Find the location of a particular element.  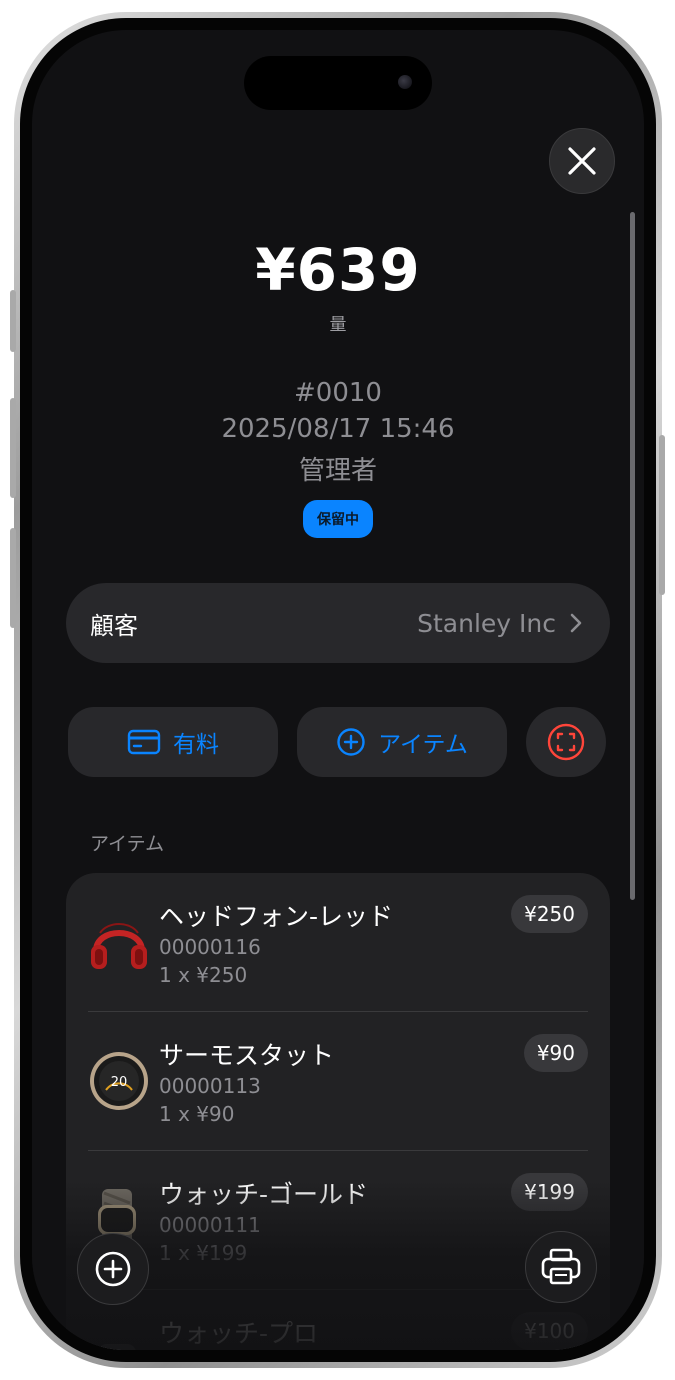

order-total-label: 量 is located at coordinates (338, 325).